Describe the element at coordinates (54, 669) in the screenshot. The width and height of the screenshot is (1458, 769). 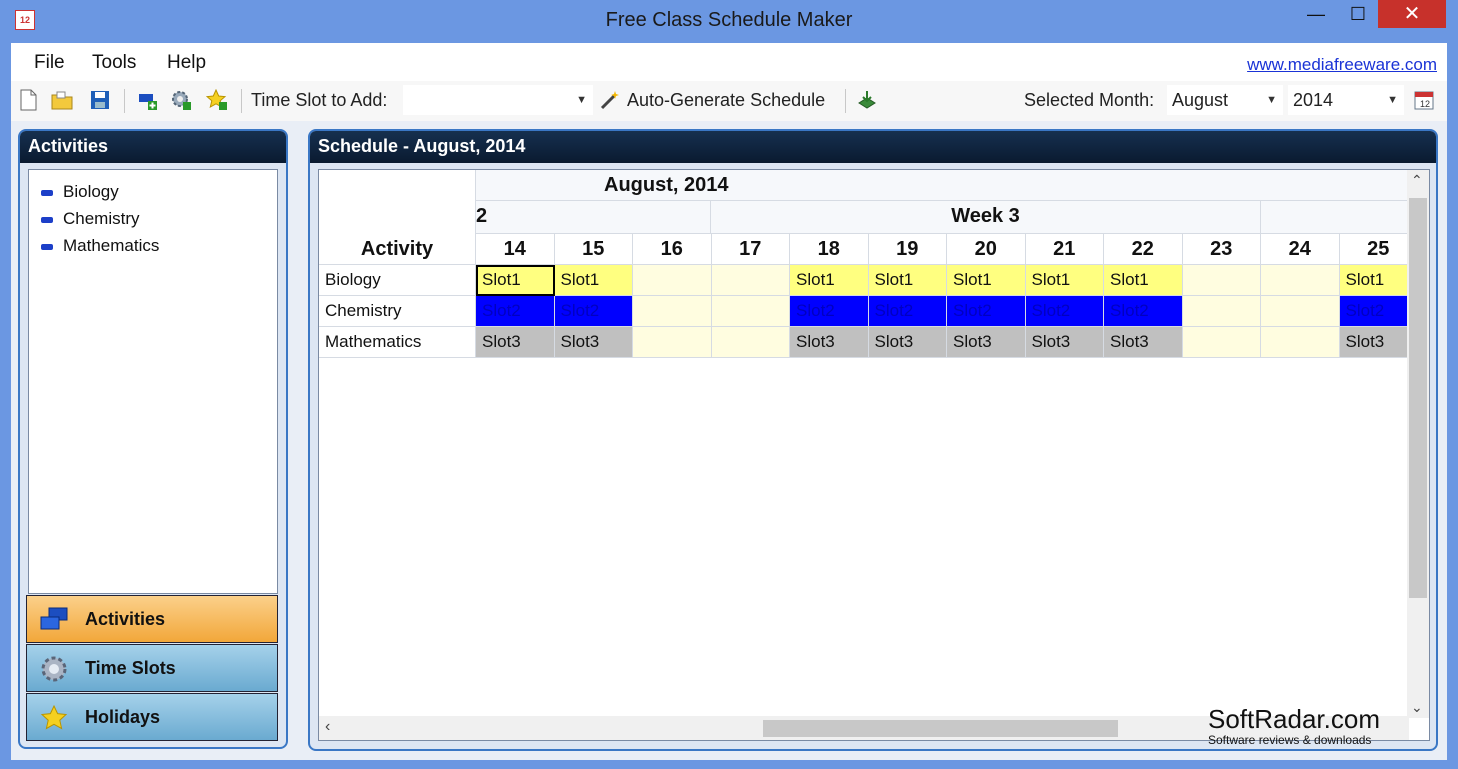
I see `gear-icon` at that location.